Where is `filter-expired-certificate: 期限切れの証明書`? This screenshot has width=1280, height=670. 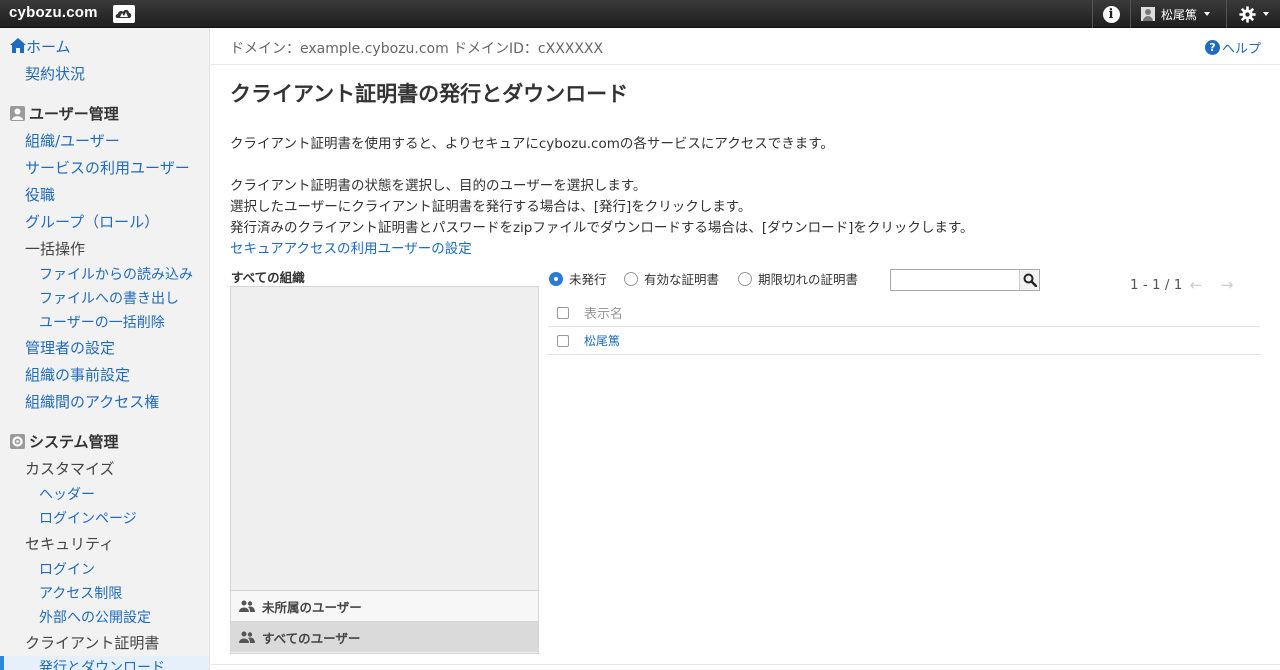
filter-expired-certificate: 期限切れの証明書 is located at coordinates (798, 278).